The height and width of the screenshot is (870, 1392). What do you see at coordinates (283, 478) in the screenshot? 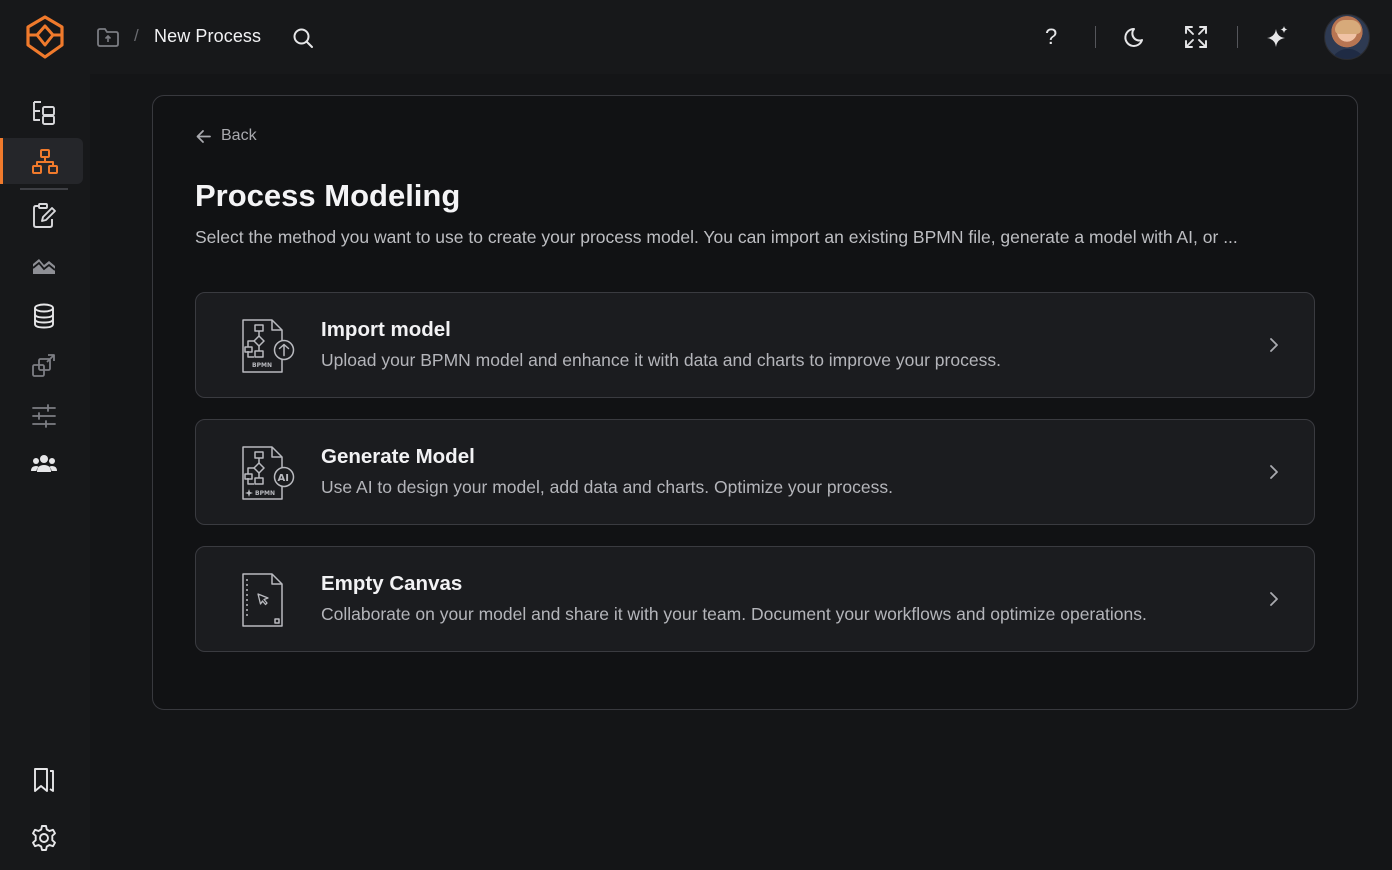
I see `ai-badge: AI` at bounding box center [283, 478].